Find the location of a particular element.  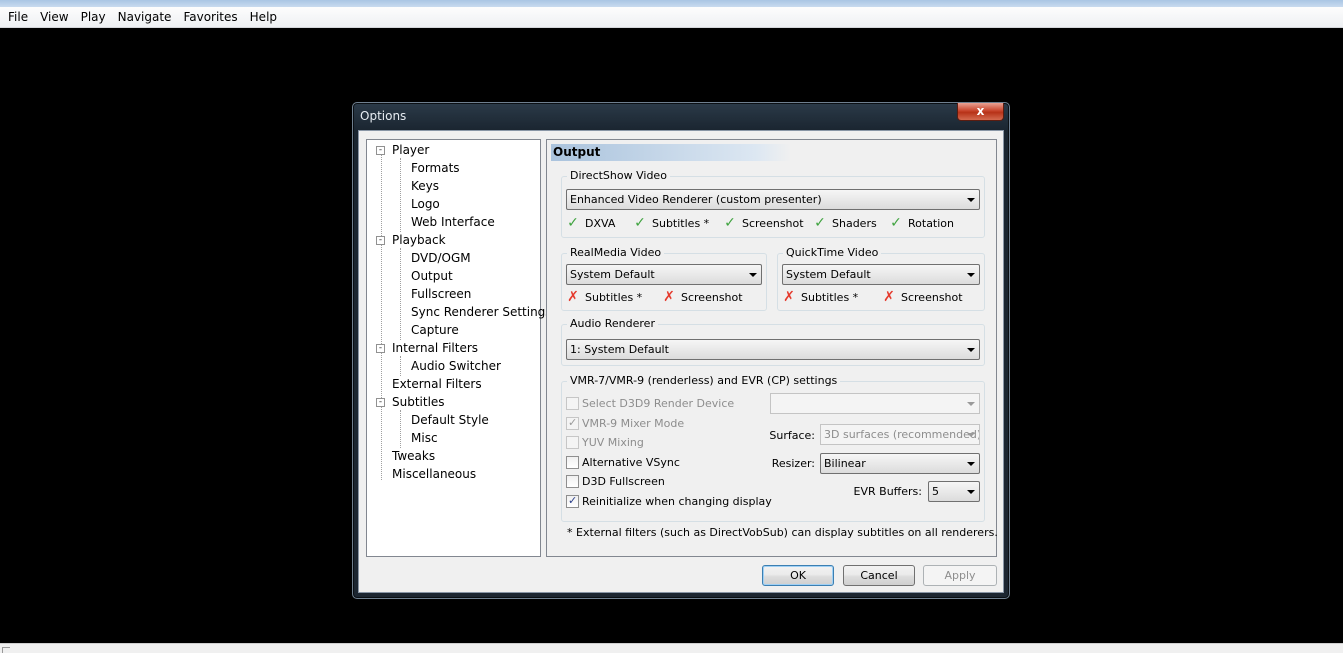

apply-button: Apply is located at coordinates (960, 575).